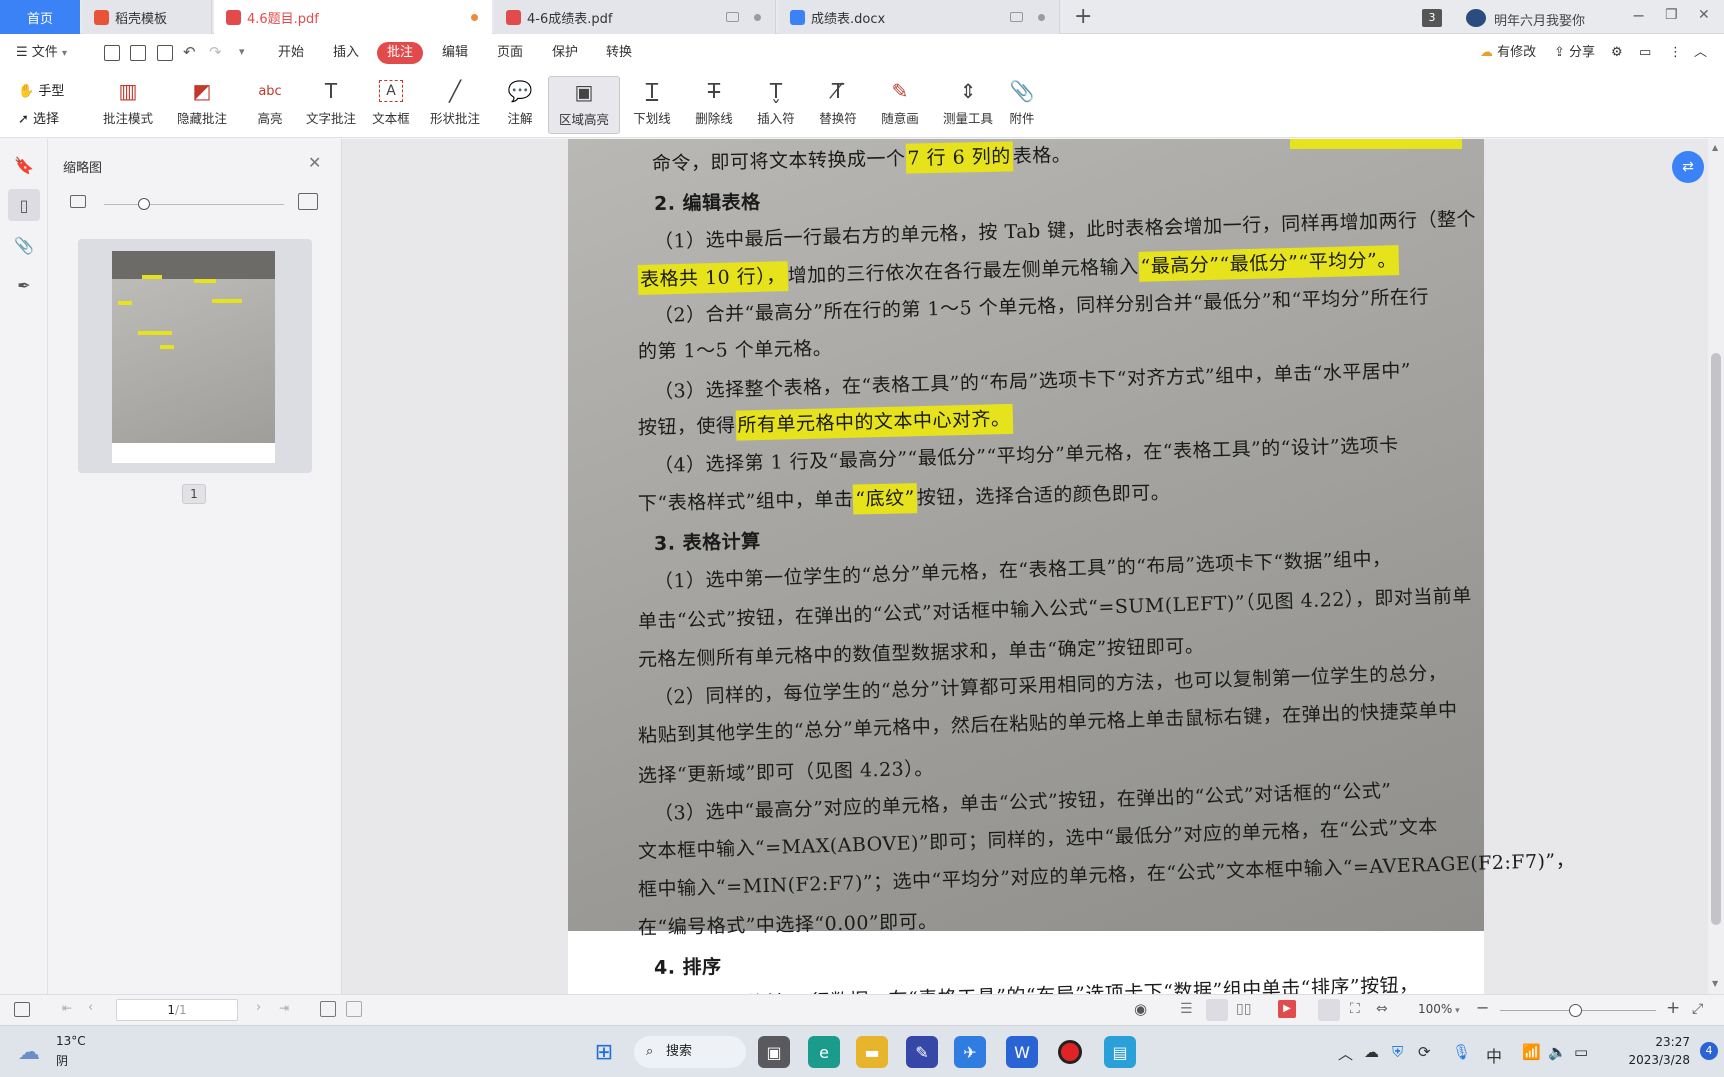  I want to click on strikethrough-button: T 删除线, so click(714, 105).